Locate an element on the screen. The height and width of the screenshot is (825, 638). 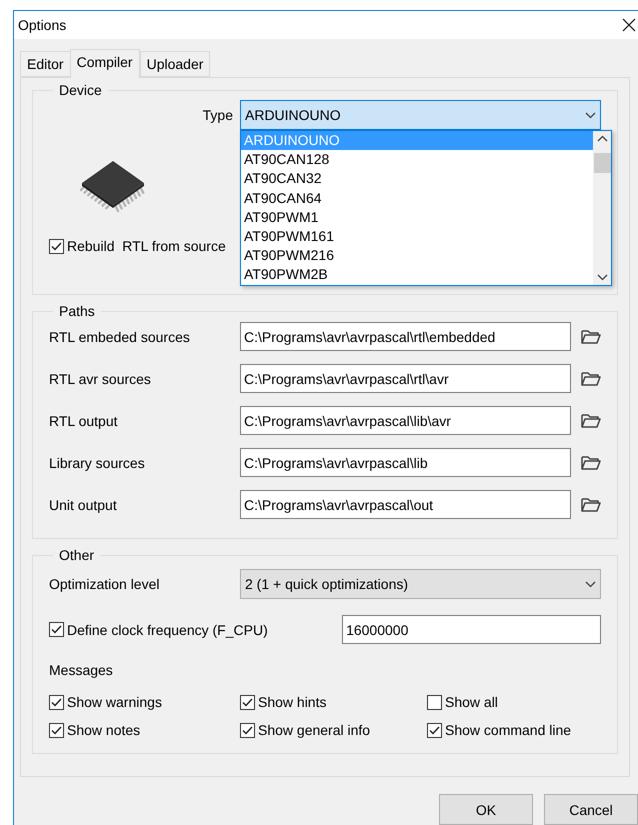
type-dropdown: ARDUINOUNO is located at coordinates (420, 115).